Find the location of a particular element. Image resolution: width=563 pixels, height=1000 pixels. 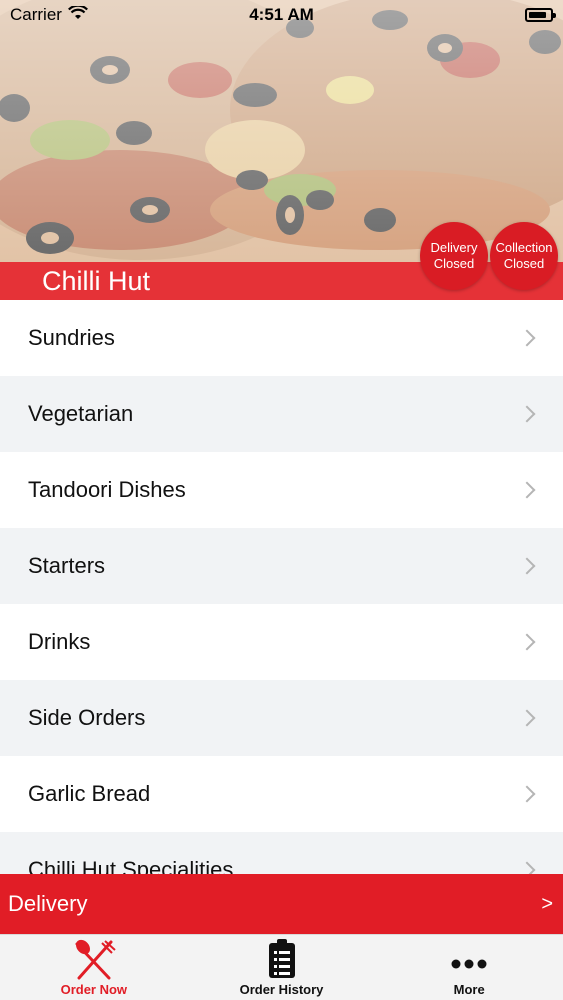

tab-order-now: Order Now is located at coordinates (94, 967).